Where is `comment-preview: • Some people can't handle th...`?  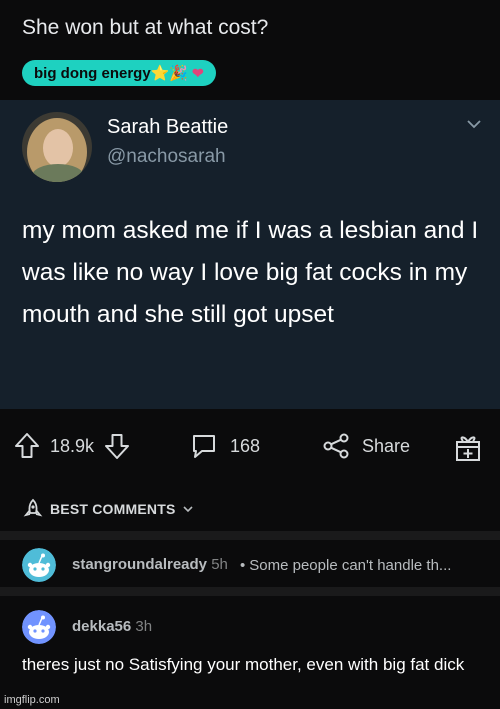 comment-preview: • Some people can't handle th... is located at coordinates (345, 565).